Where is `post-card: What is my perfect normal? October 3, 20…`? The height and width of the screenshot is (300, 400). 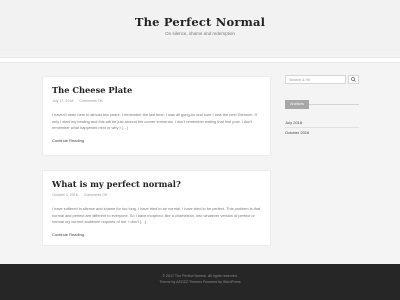
post-card: What is my perfect normal? October 3, 20… is located at coordinates (156, 208).